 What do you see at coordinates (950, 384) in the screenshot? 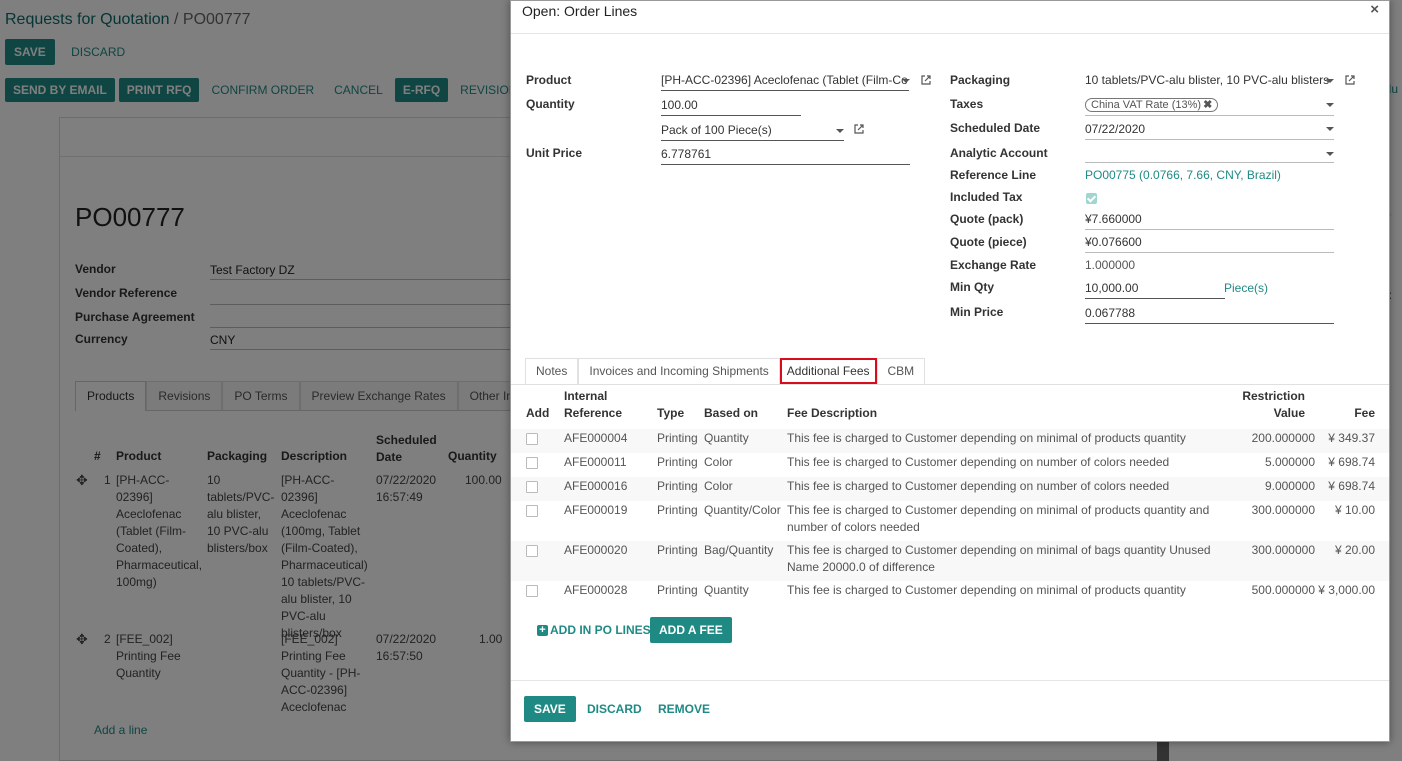
I see `tabs-divider` at bounding box center [950, 384].